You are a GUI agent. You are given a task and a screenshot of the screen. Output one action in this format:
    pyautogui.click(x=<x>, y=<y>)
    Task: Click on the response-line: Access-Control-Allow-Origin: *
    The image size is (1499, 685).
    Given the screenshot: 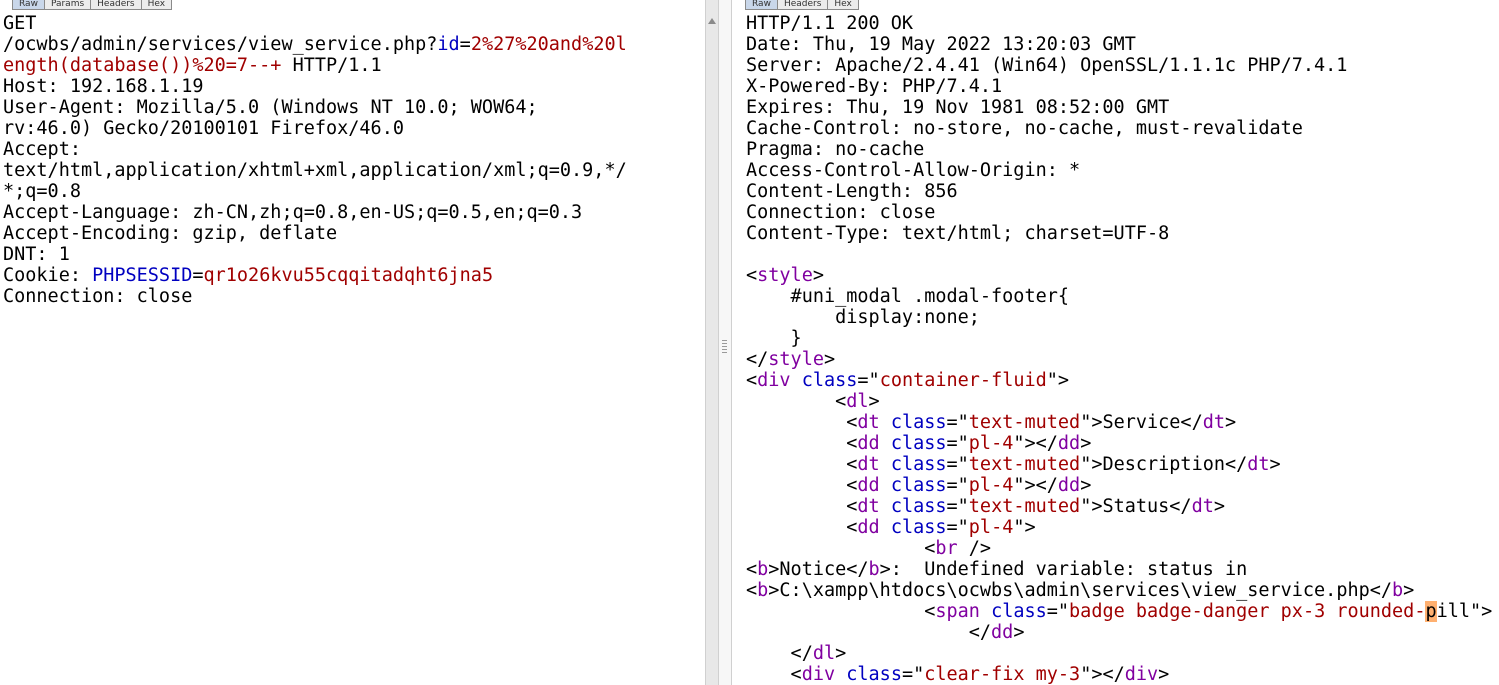 What is the action you would take?
    pyautogui.click(x=1119, y=170)
    